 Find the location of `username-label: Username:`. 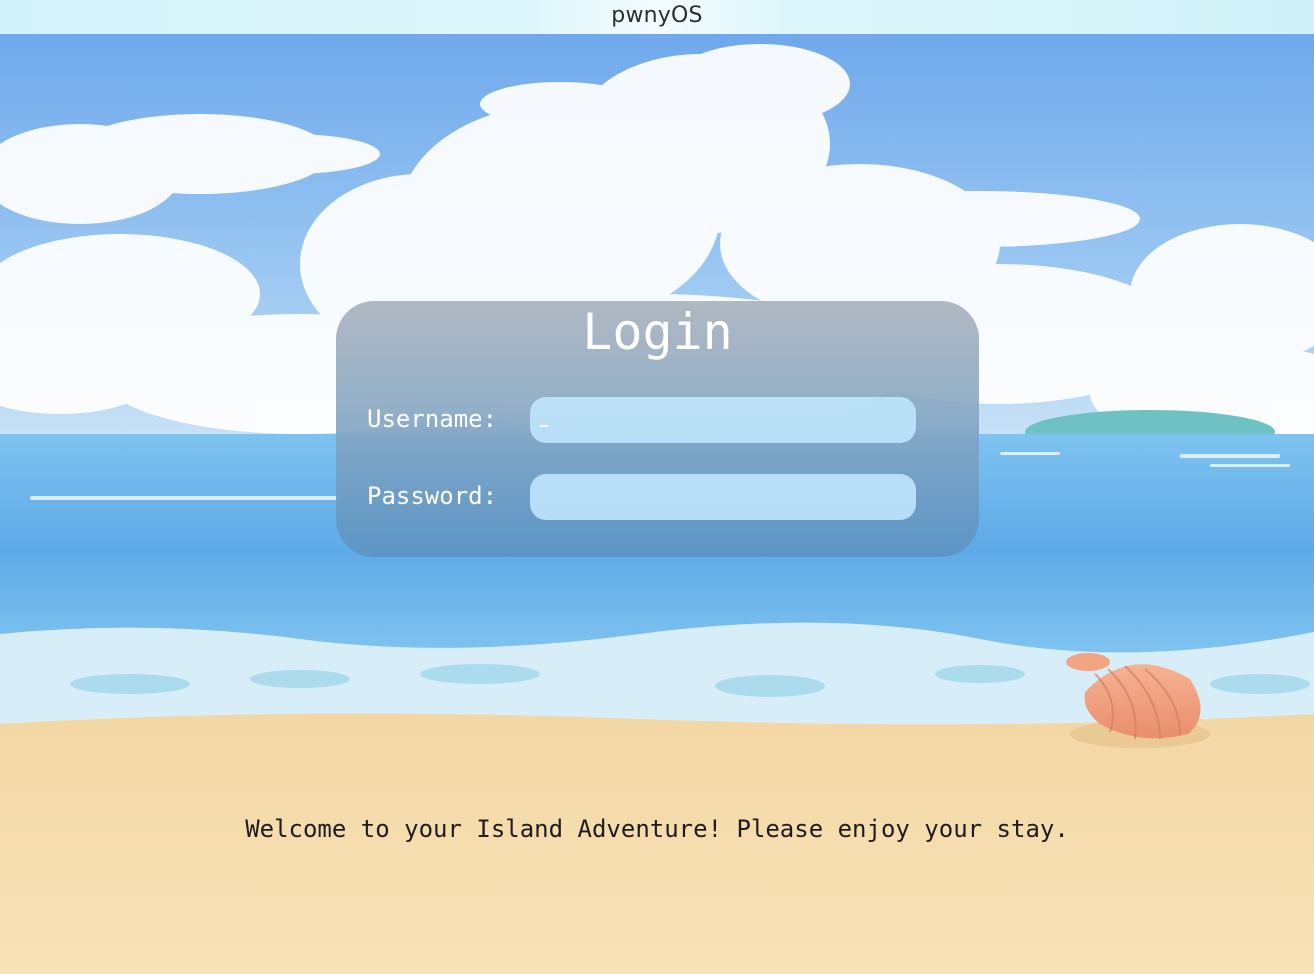

username-label: Username: is located at coordinates (432, 419).